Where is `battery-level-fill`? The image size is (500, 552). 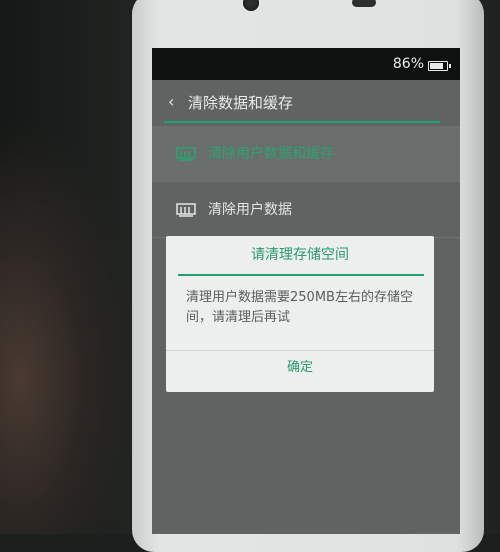 battery-level-fill is located at coordinates (436, 66).